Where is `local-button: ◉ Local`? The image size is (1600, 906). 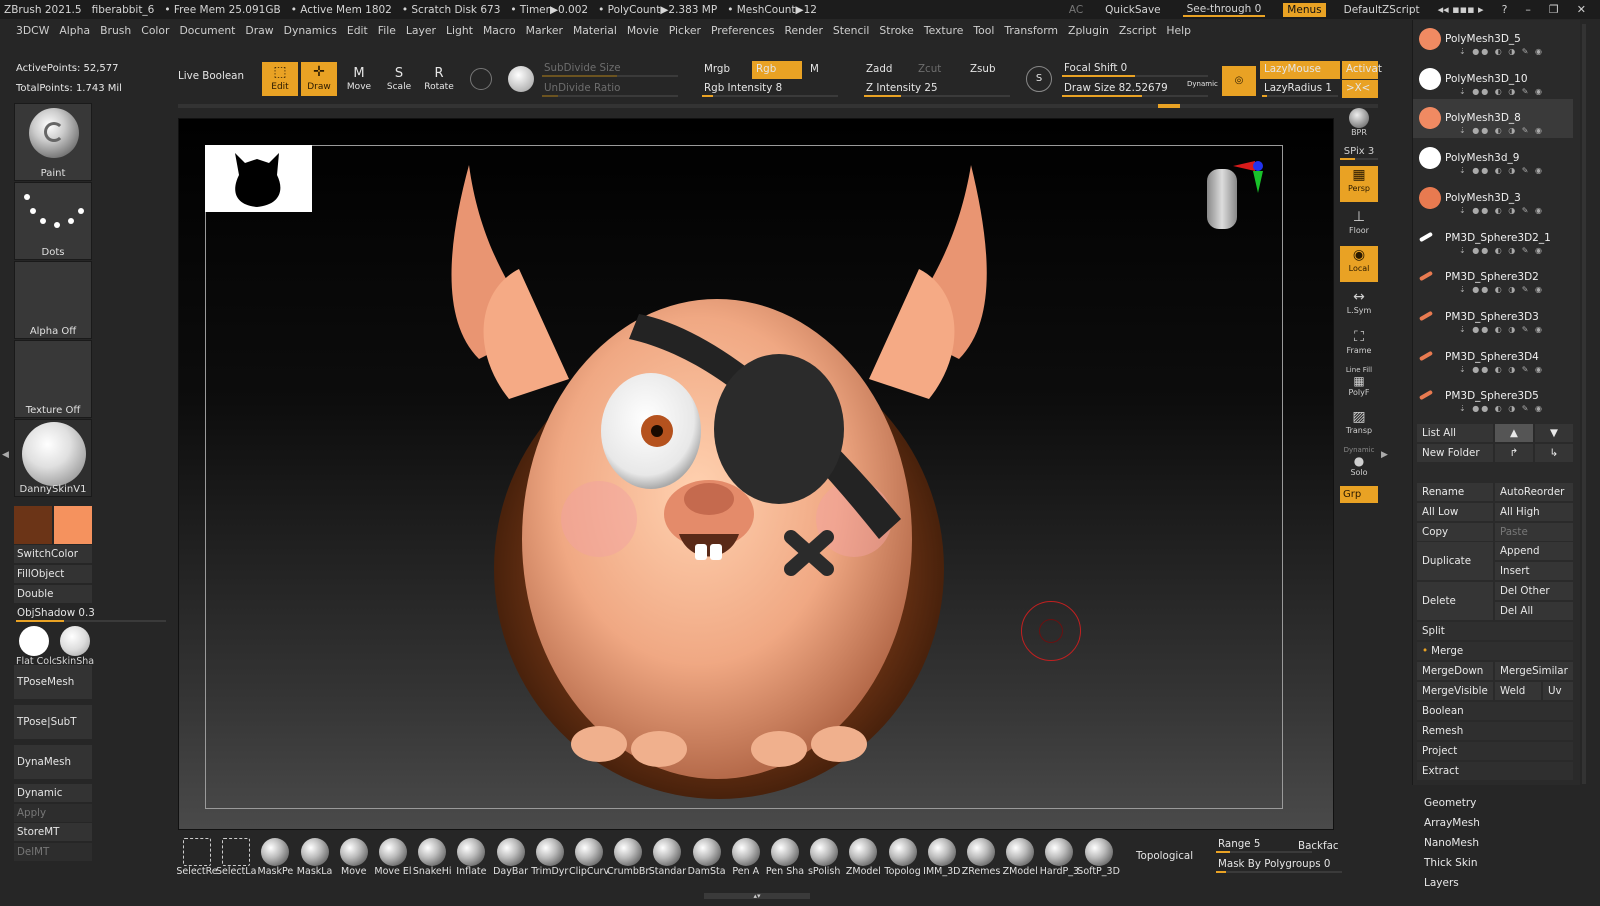
local-button: ◉ Local is located at coordinates (1359, 264).